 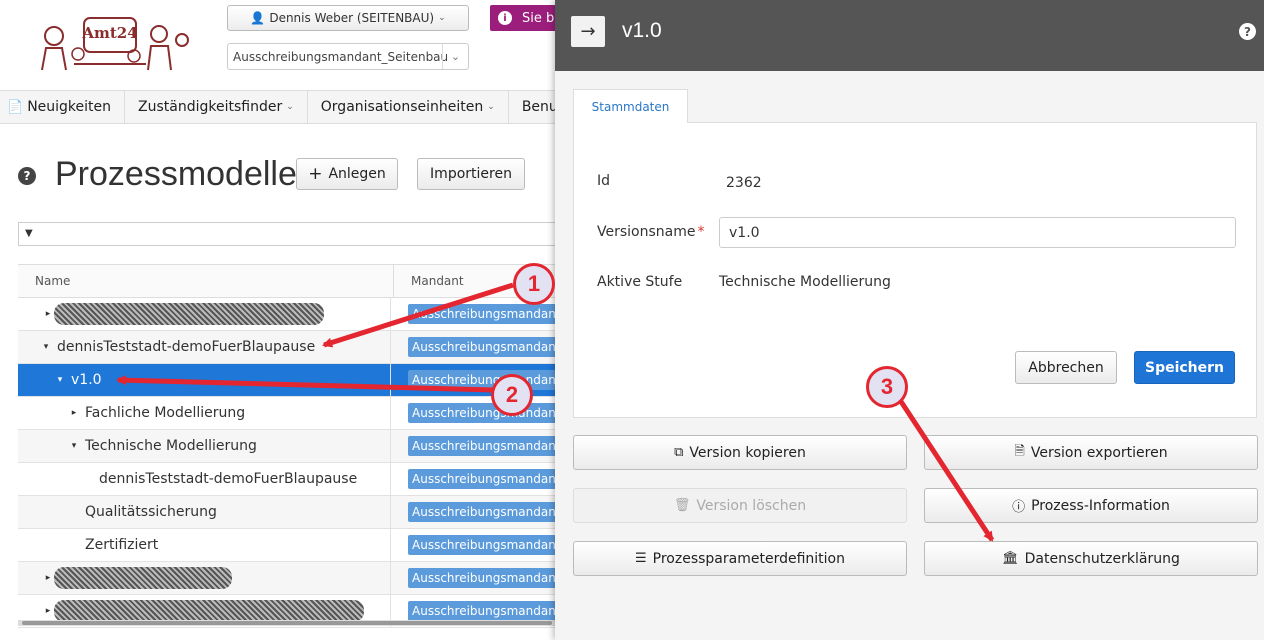 What do you see at coordinates (505, 18) in the screenshot?
I see `info-icon: i` at bounding box center [505, 18].